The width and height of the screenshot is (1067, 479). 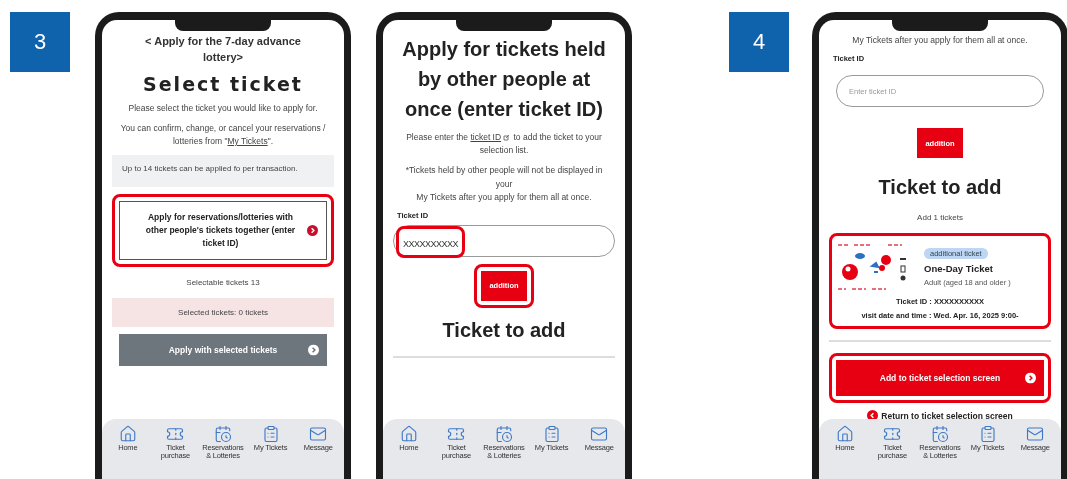 What do you see at coordinates (223, 50) in the screenshot?
I see `back-header: < Apply for the 7-day advance lottery>` at bounding box center [223, 50].